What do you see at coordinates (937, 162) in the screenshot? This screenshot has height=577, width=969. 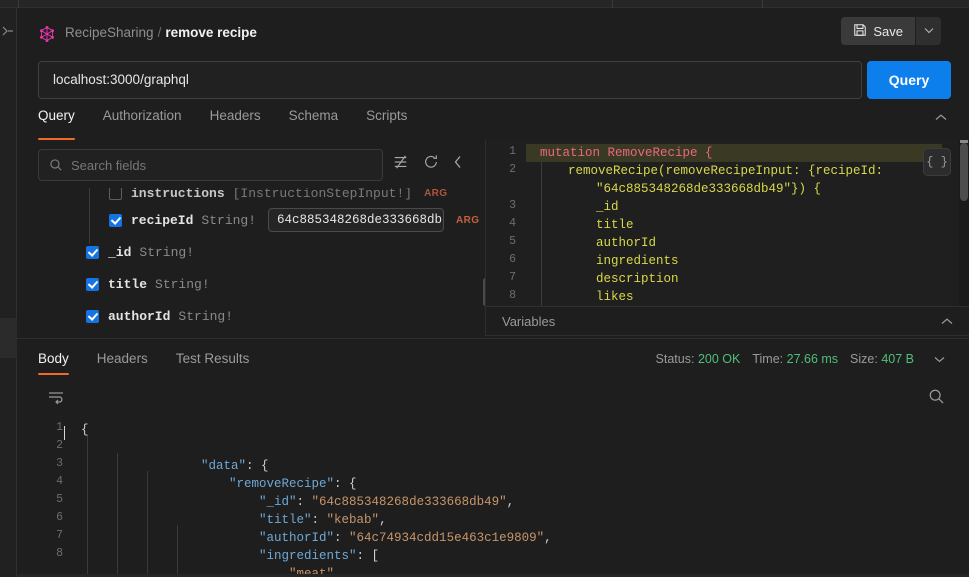 I see `prettify-button: { }` at bounding box center [937, 162].